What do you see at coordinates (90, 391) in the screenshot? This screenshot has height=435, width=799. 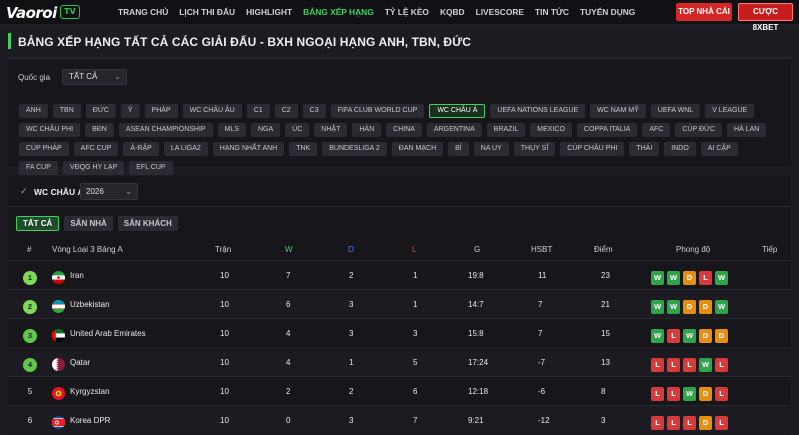 I see `team-name: Kyrgyzstan` at bounding box center [90, 391].